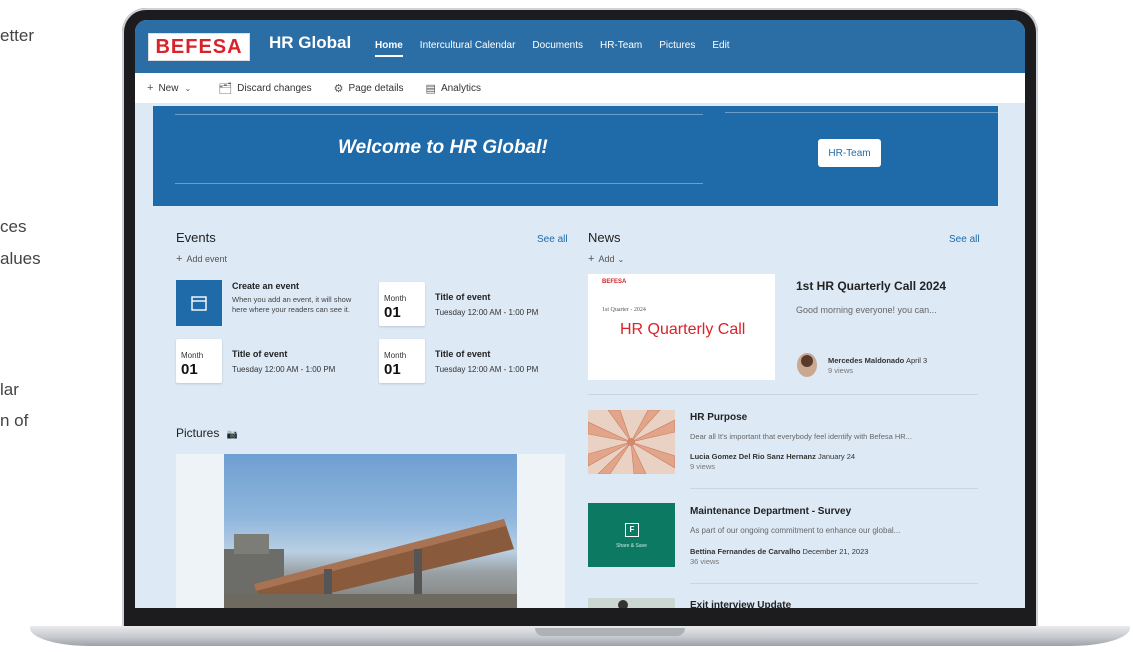  I want to click on left-text-fragment: ces, so click(13, 226).